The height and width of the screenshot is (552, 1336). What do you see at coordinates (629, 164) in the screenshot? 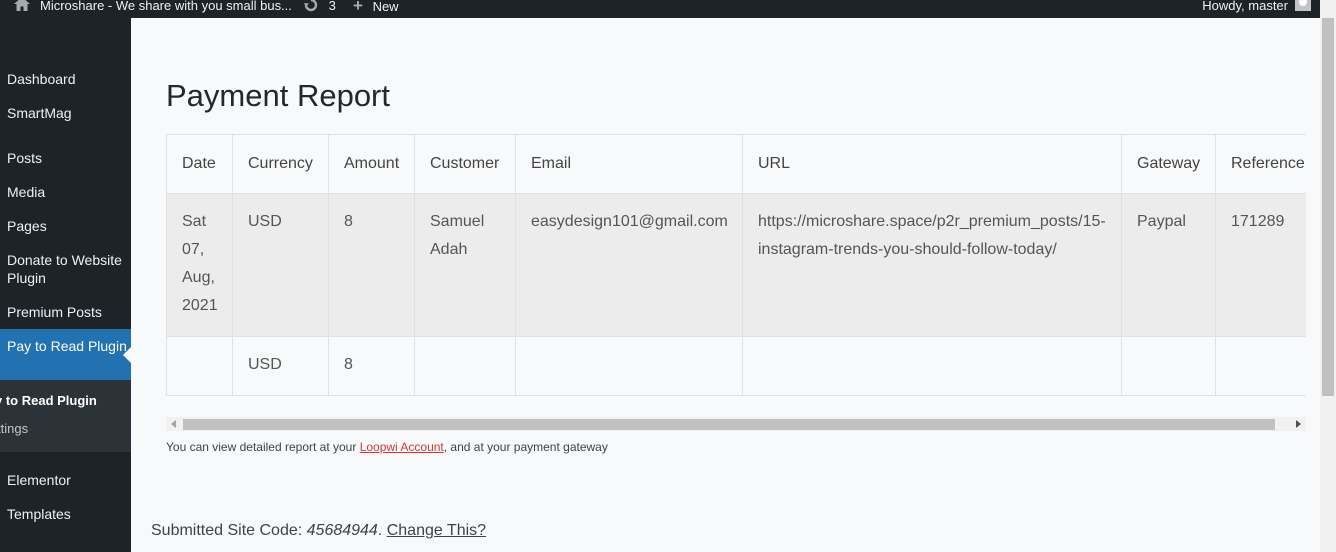
I see `column-header: Email` at bounding box center [629, 164].